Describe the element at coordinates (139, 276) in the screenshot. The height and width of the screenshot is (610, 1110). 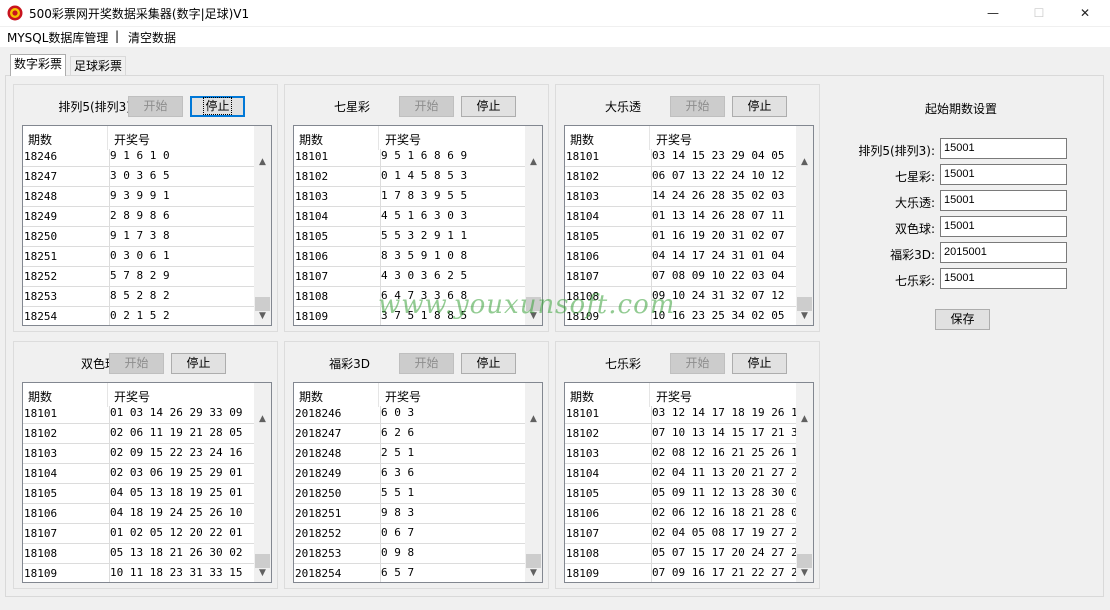
I see `table-row: 18252 5 7 8 2 9` at that location.